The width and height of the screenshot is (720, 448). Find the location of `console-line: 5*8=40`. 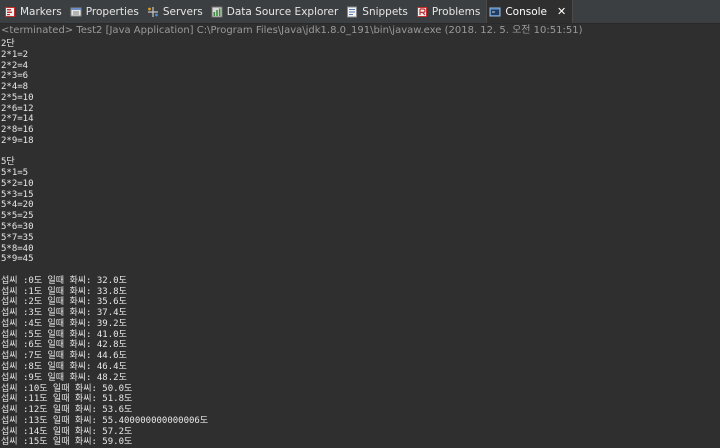

console-line: 5*8=40 is located at coordinates (17, 248).